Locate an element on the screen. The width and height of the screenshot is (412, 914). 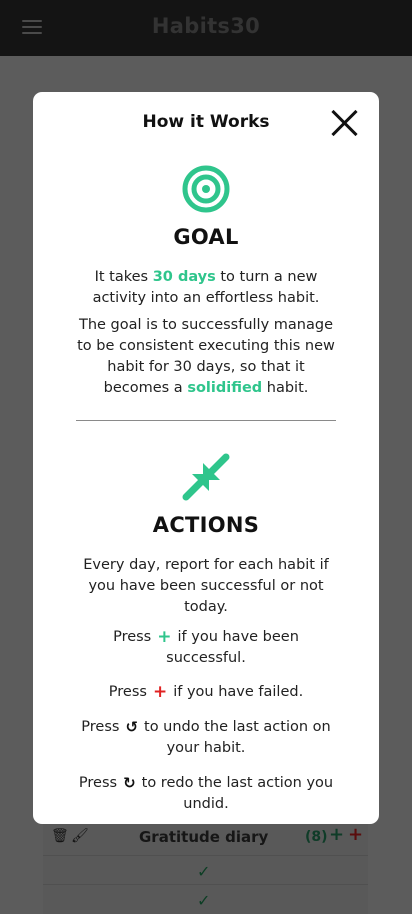
brush-icon: 🖌 is located at coordinates (80, 836).